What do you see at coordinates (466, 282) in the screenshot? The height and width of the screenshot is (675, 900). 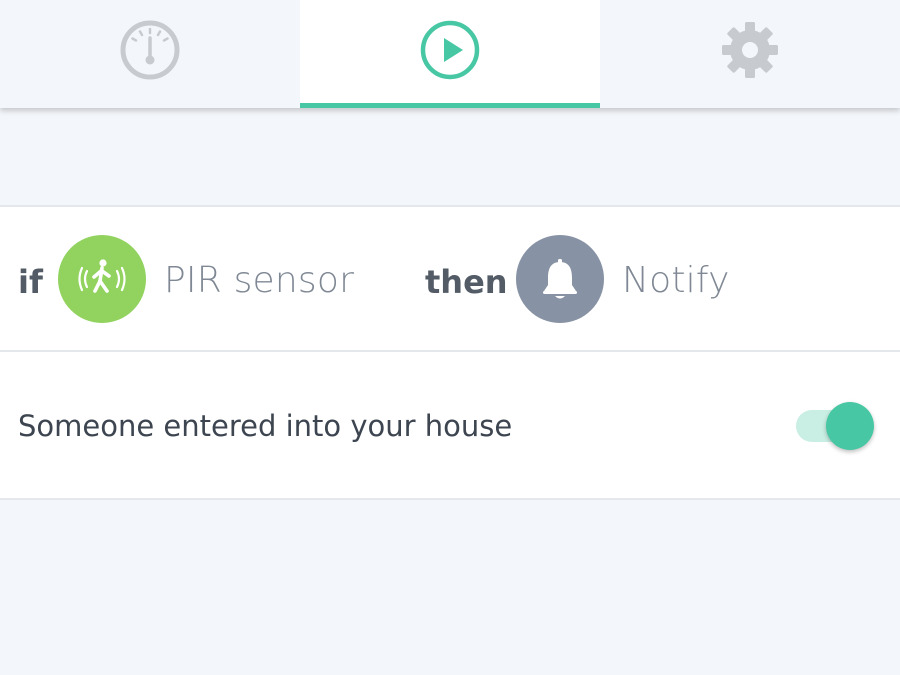 I see `then-keyword: then` at bounding box center [466, 282].